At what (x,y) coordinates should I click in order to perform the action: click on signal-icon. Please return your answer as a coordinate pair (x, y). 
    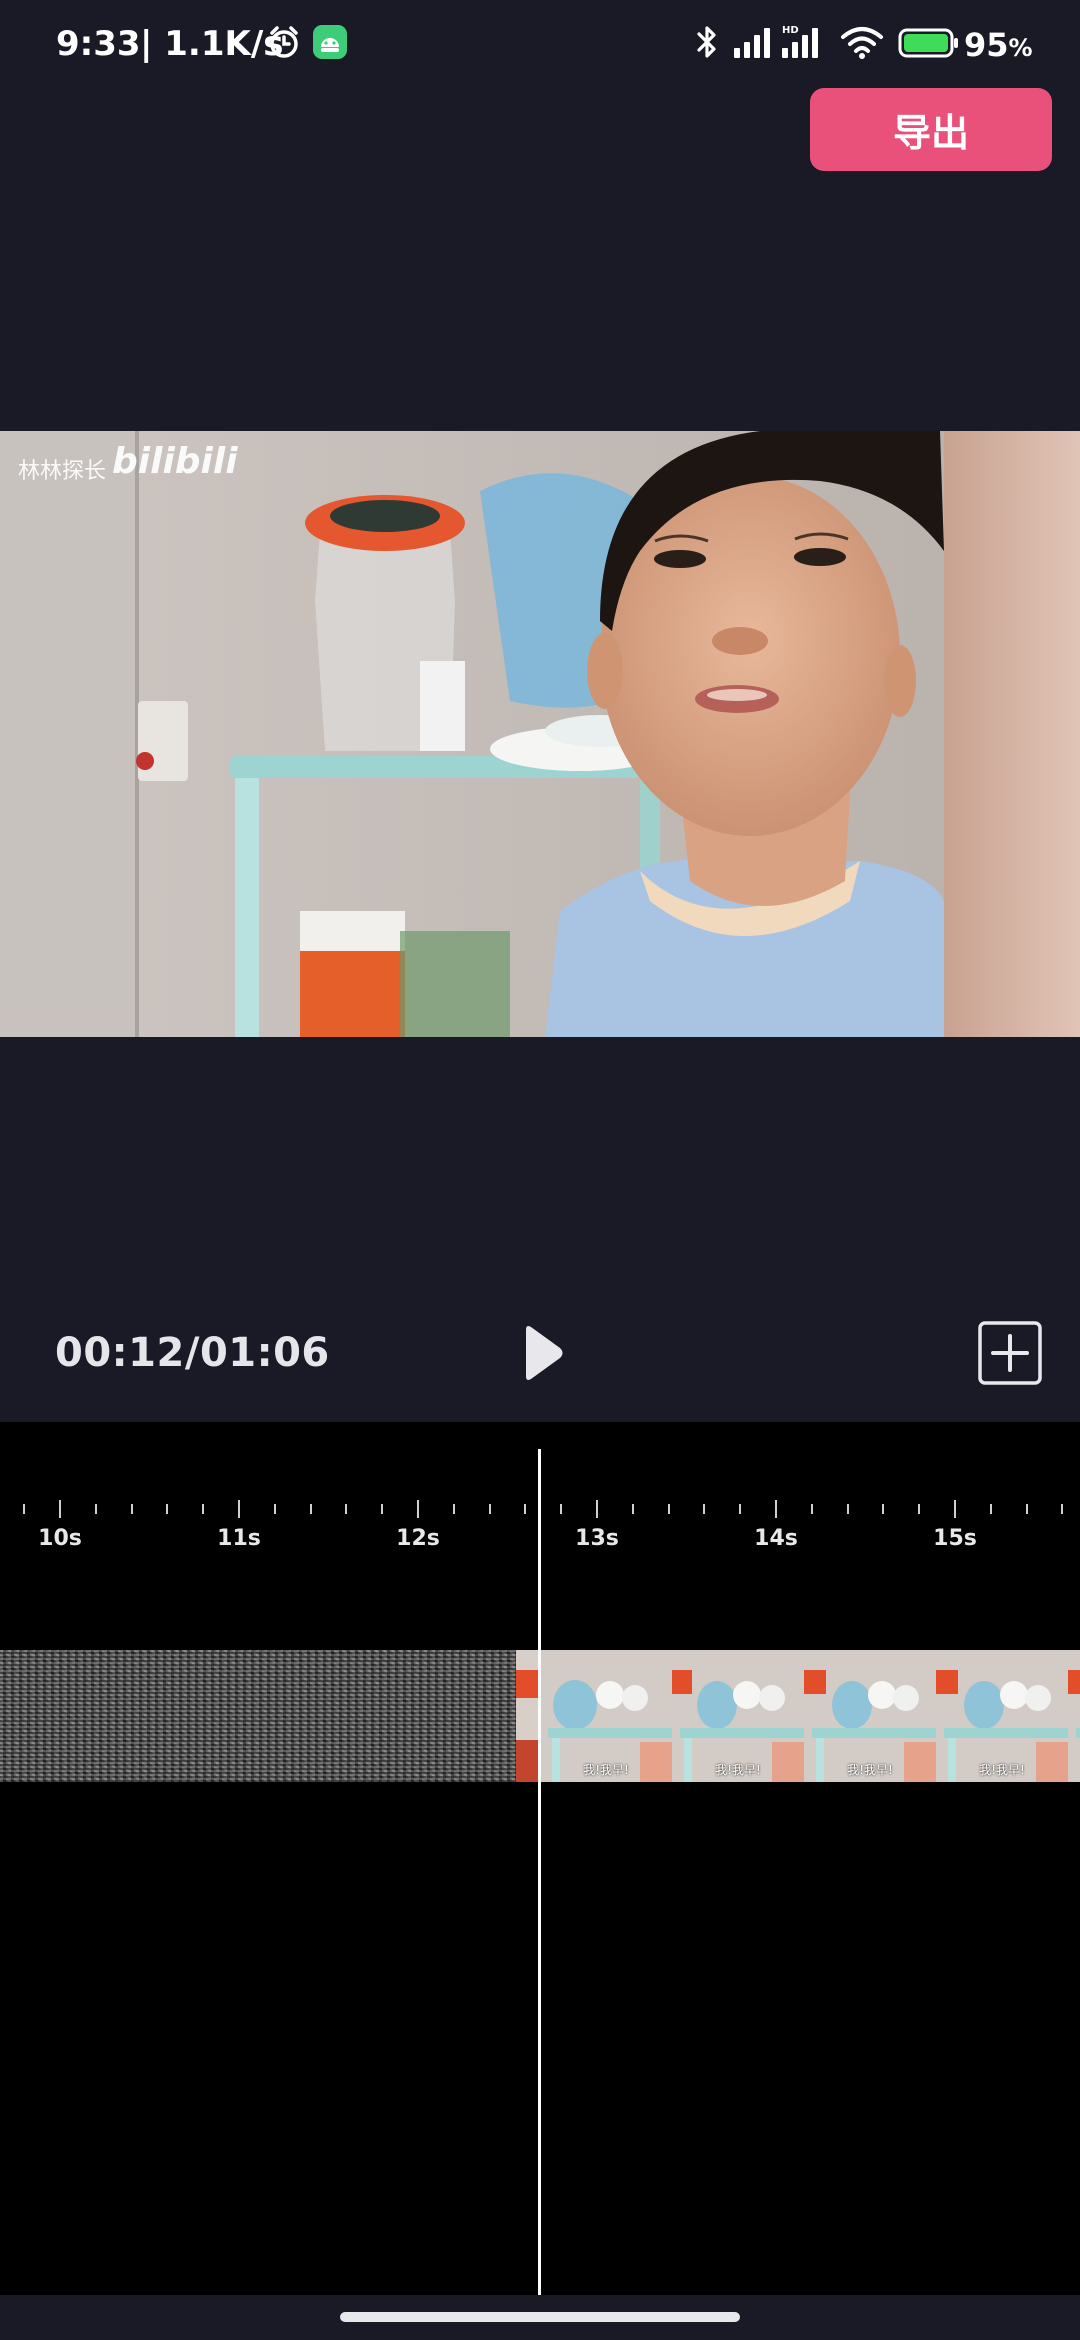
    Looking at the image, I should click on (753, 44).